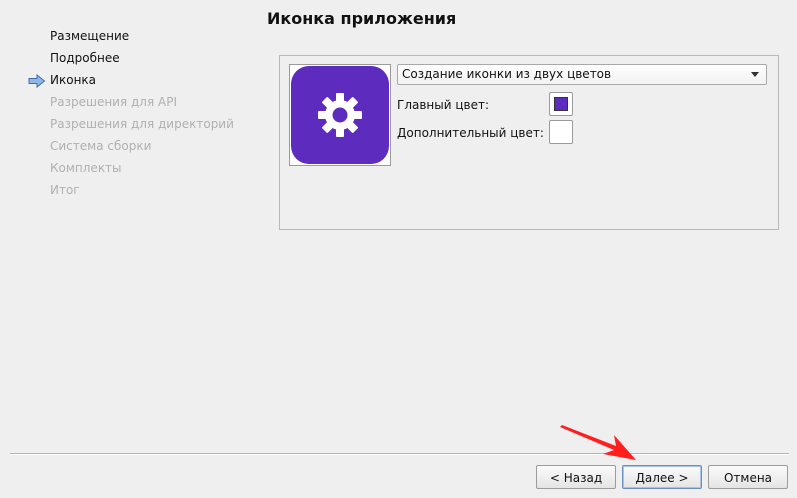  I want to click on step-label: Разрешения для директорий, so click(142, 124).